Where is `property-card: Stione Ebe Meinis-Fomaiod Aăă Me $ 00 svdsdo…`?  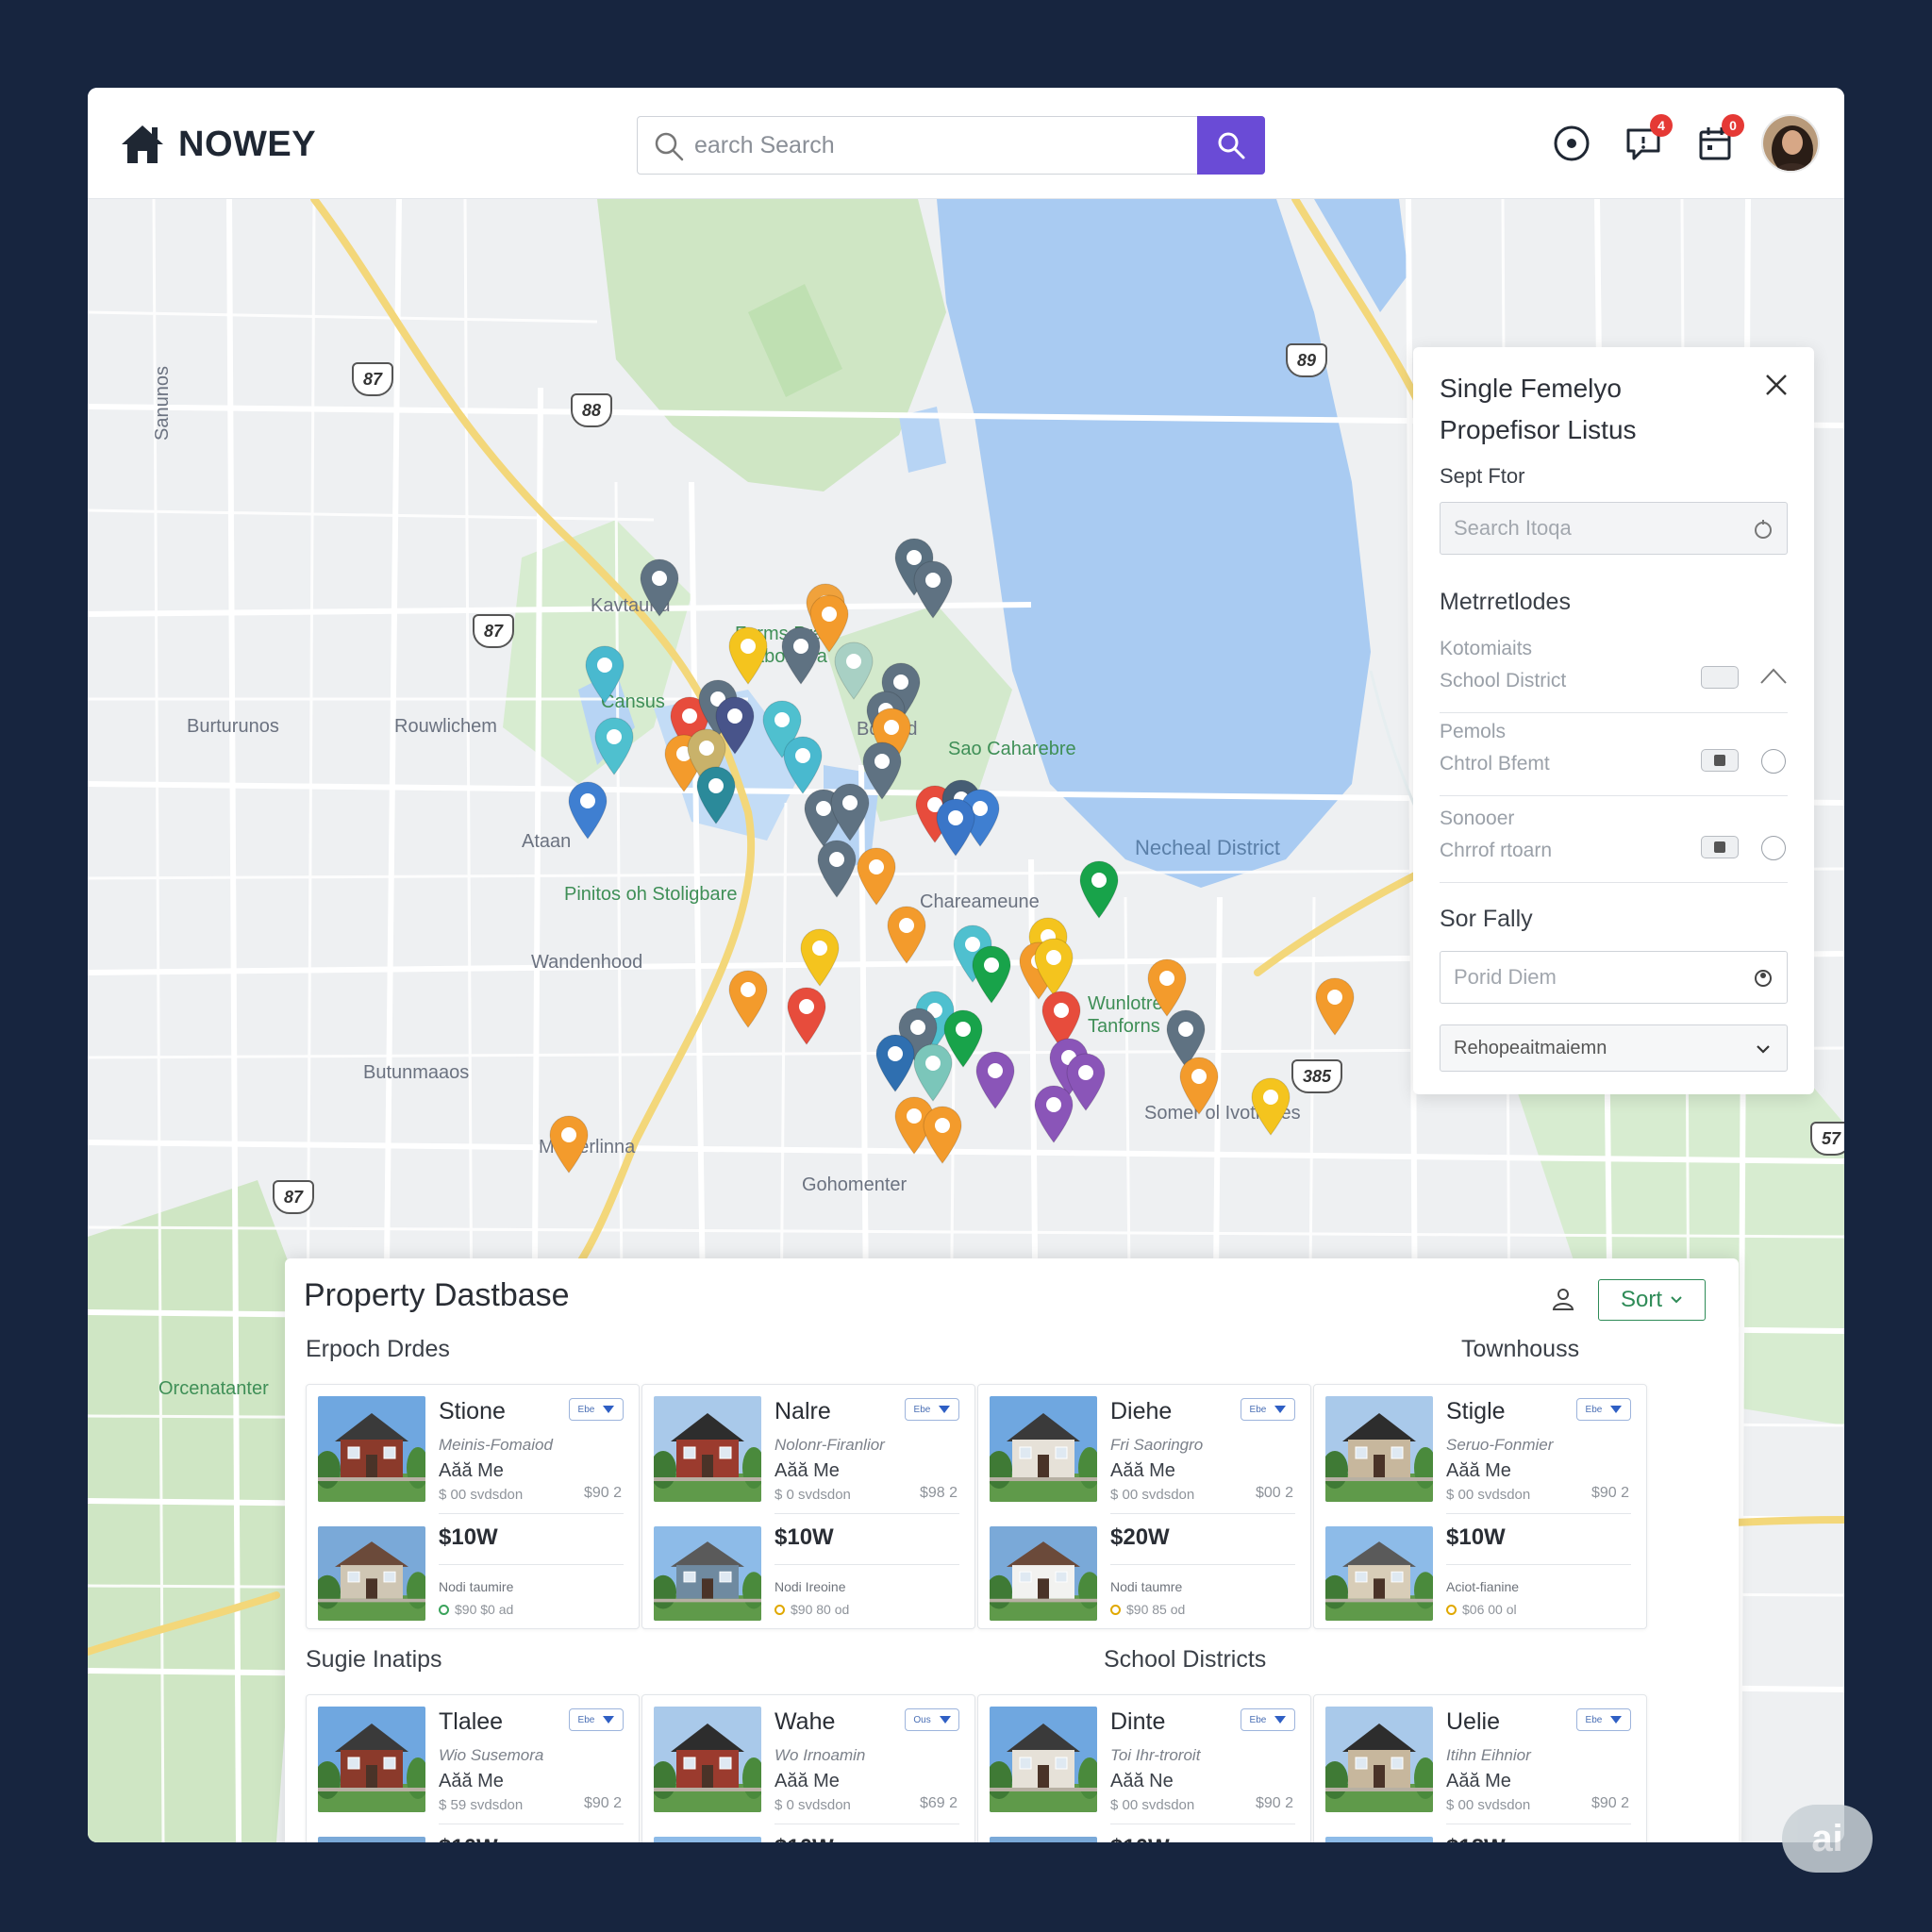
property-card: Stione Ebe Meinis-Fomaiod Aăă Me $ 00 svdsdo… is located at coordinates (473, 1506).